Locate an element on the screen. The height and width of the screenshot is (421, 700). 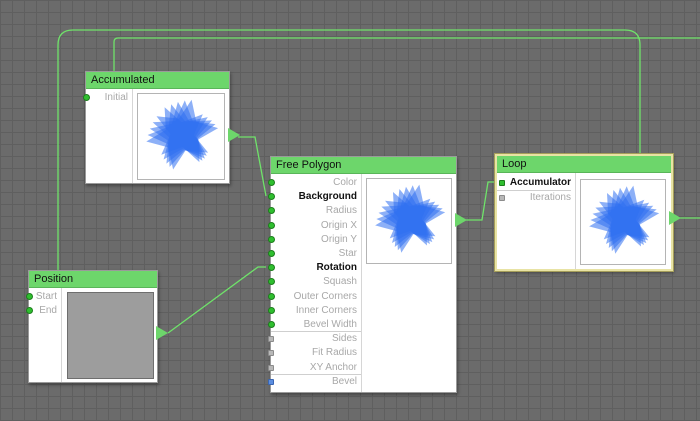
port-label: Squash is located at coordinates (340, 282).